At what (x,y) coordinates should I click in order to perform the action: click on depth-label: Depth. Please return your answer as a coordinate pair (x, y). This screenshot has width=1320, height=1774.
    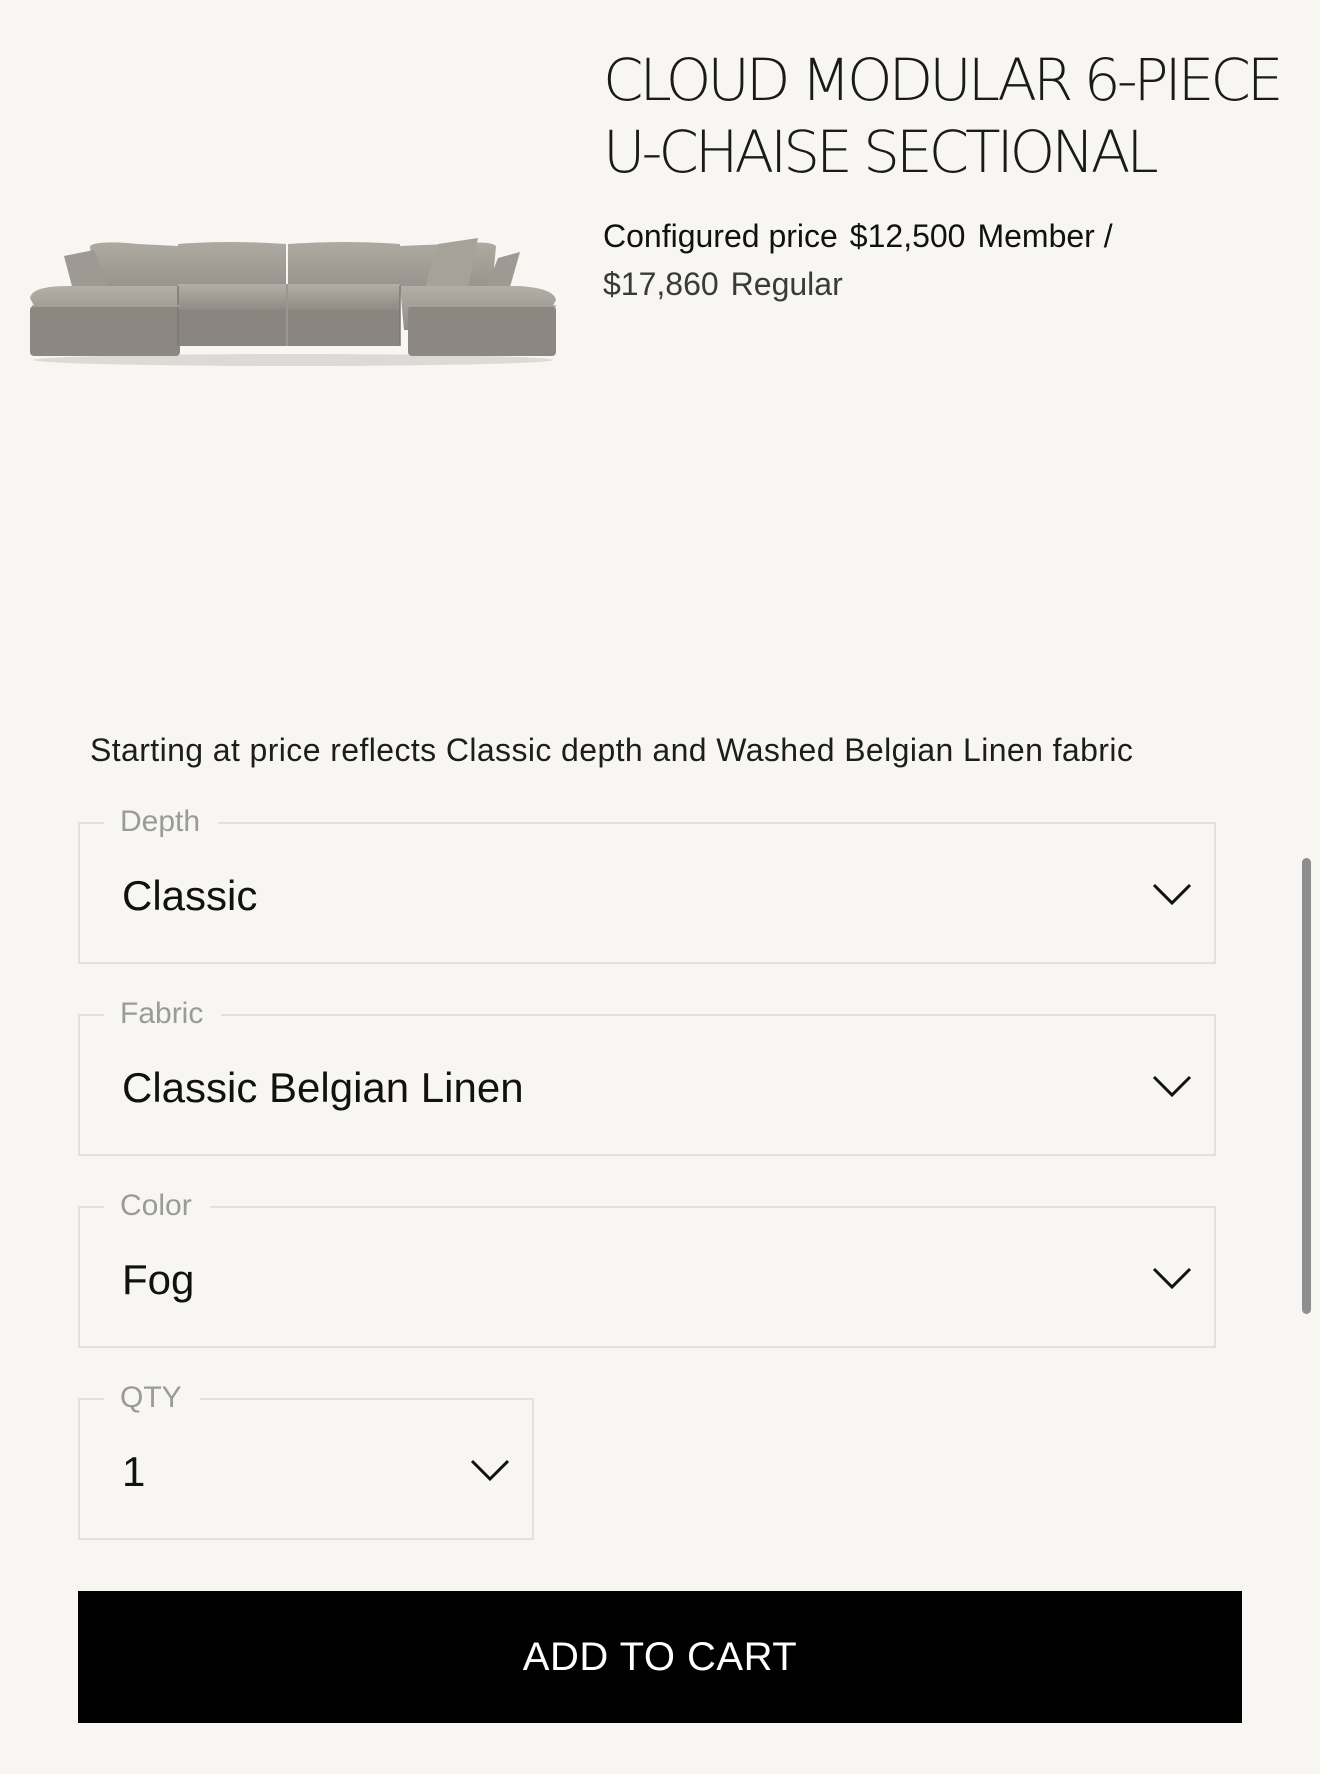
    Looking at the image, I should click on (161, 822).